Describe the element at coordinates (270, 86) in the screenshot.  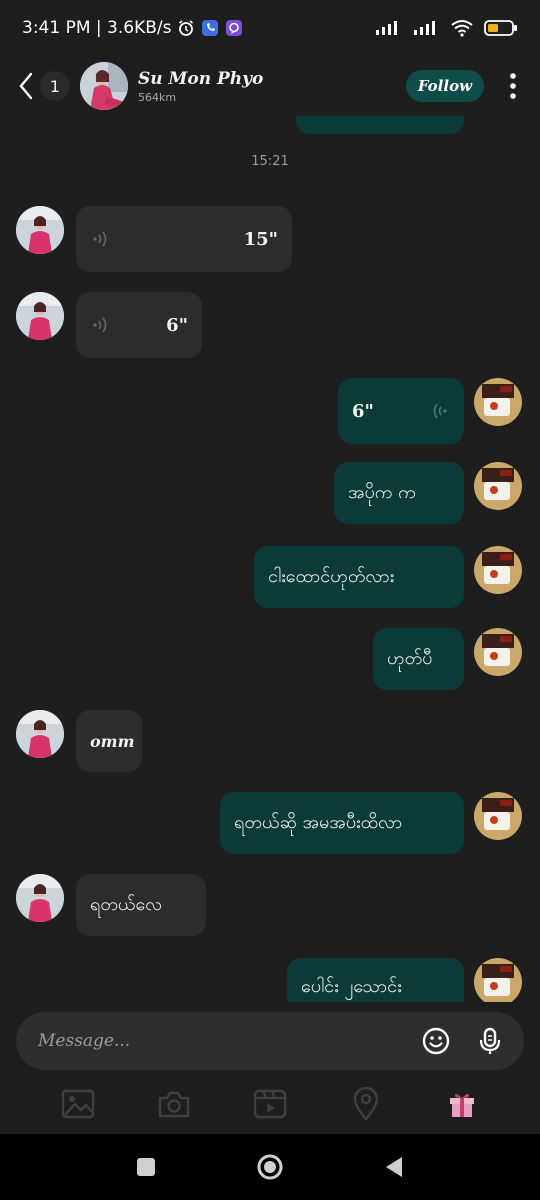
I see `chat-header: 1 Su Mon Phyo 564km Follow` at that location.